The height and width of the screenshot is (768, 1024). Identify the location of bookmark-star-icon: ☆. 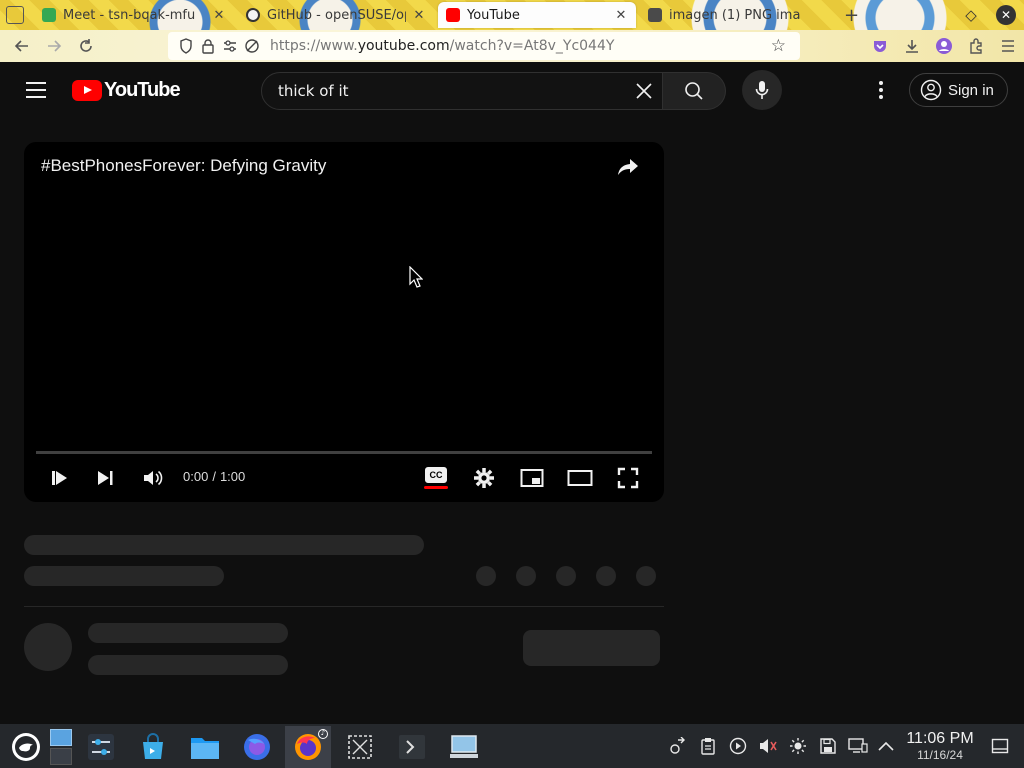
(778, 46).